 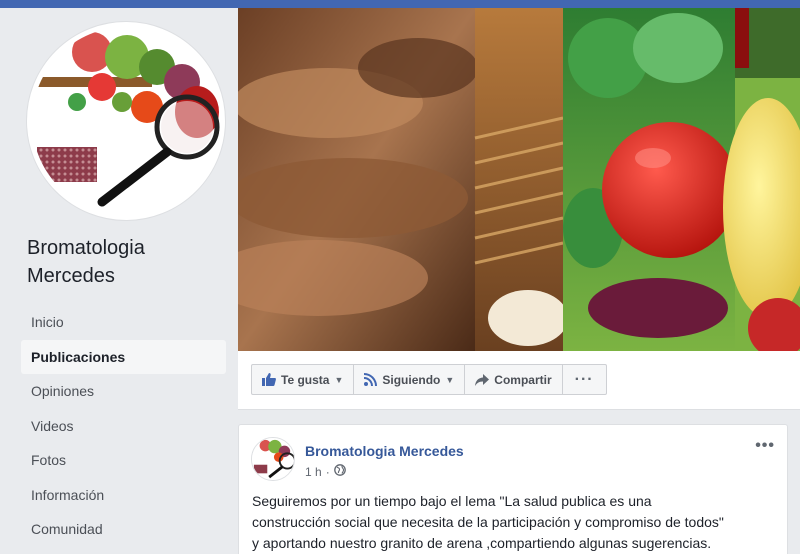 What do you see at coordinates (269, 379) in the screenshot?
I see `thumbs-up-icon` at bounding box center [269, 379].